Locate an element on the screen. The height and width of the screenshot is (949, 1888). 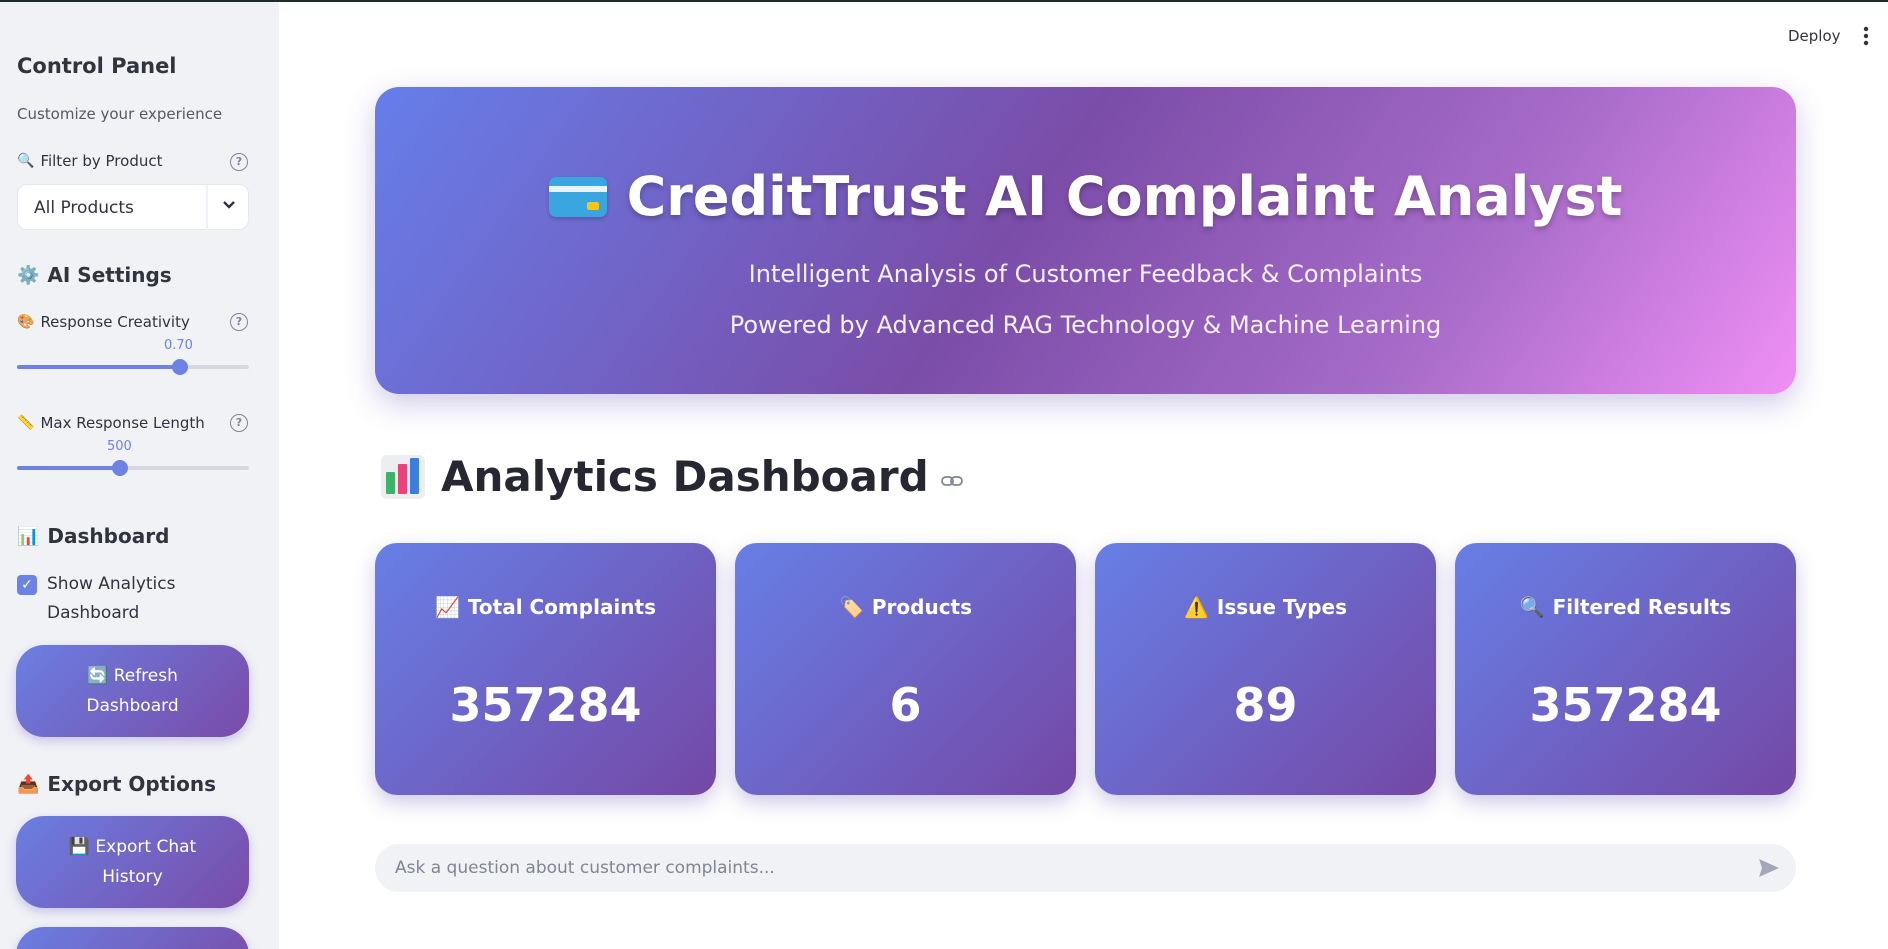
bar-chart-icon: 📊 is located at coordinates (28, 536).